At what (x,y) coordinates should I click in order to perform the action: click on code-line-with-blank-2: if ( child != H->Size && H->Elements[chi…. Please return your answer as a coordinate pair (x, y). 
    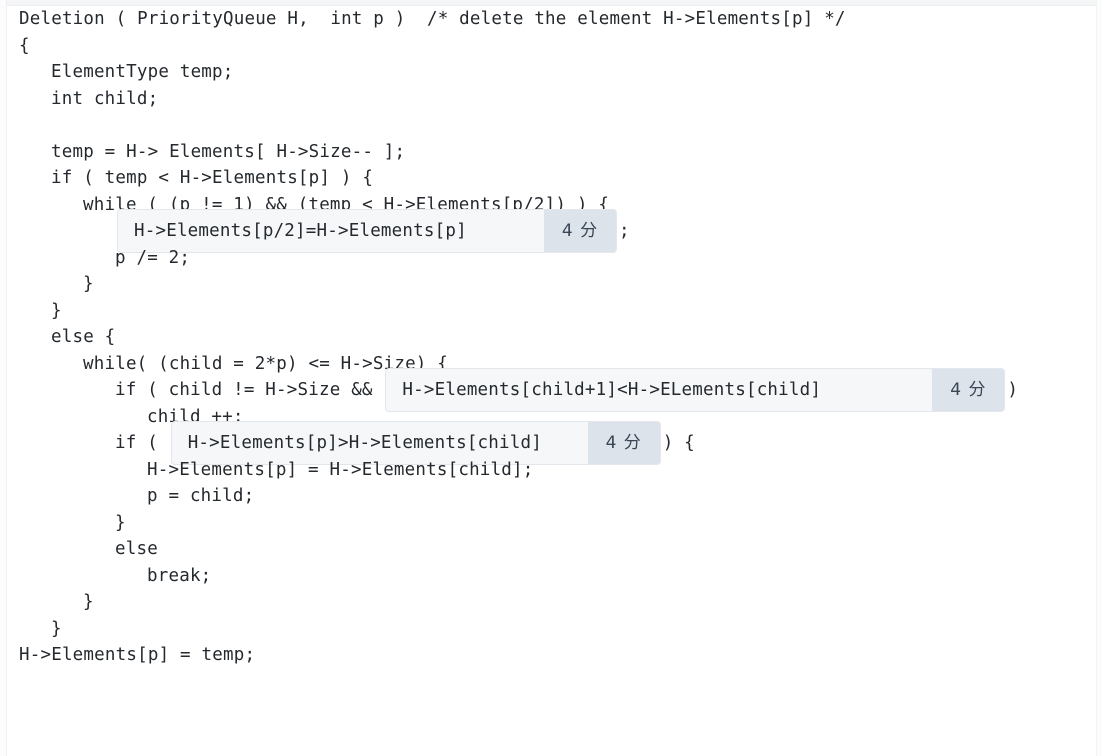
    Looking at the image, I should click on (551, 390).